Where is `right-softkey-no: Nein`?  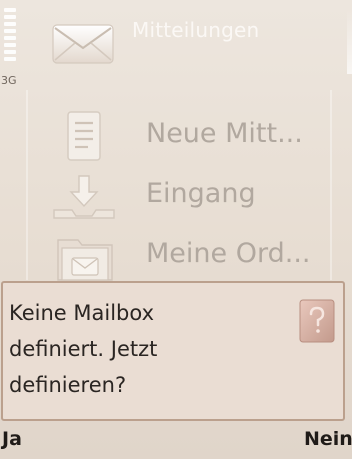
right-softkey-no: Nein is located at coordinates (328, 439).